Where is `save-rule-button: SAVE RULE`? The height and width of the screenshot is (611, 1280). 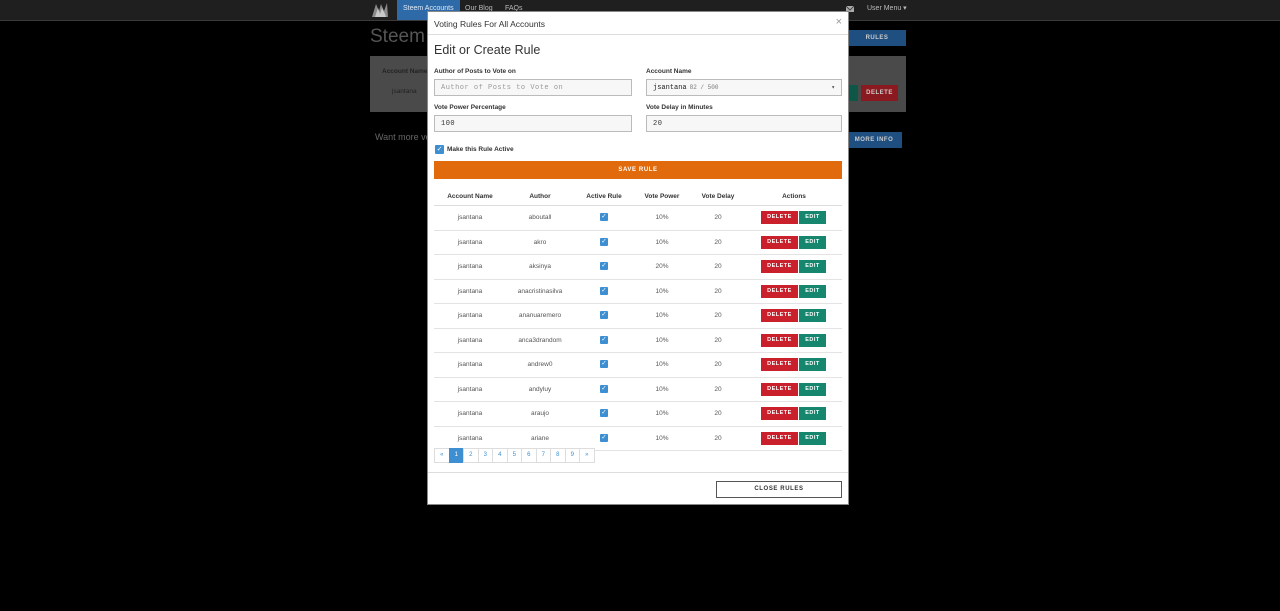
save-rule-button: SAVE RULE is located at coordinates (638, 170).